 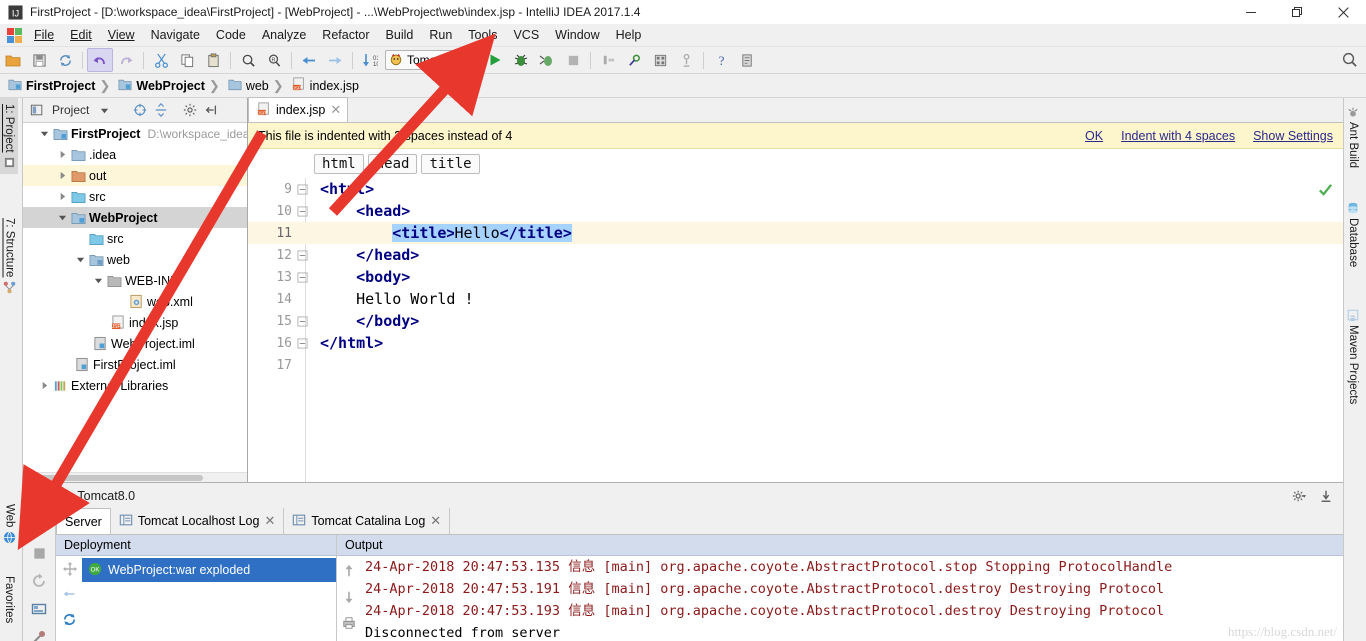 What do you see at coordinates (1251, 12) in the screenshot?
I see `minimize-icon` at bounding box center [1251, 12].